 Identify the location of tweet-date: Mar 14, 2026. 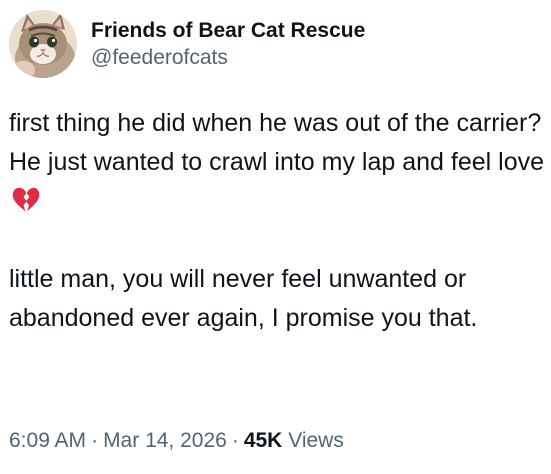
(165, 440).